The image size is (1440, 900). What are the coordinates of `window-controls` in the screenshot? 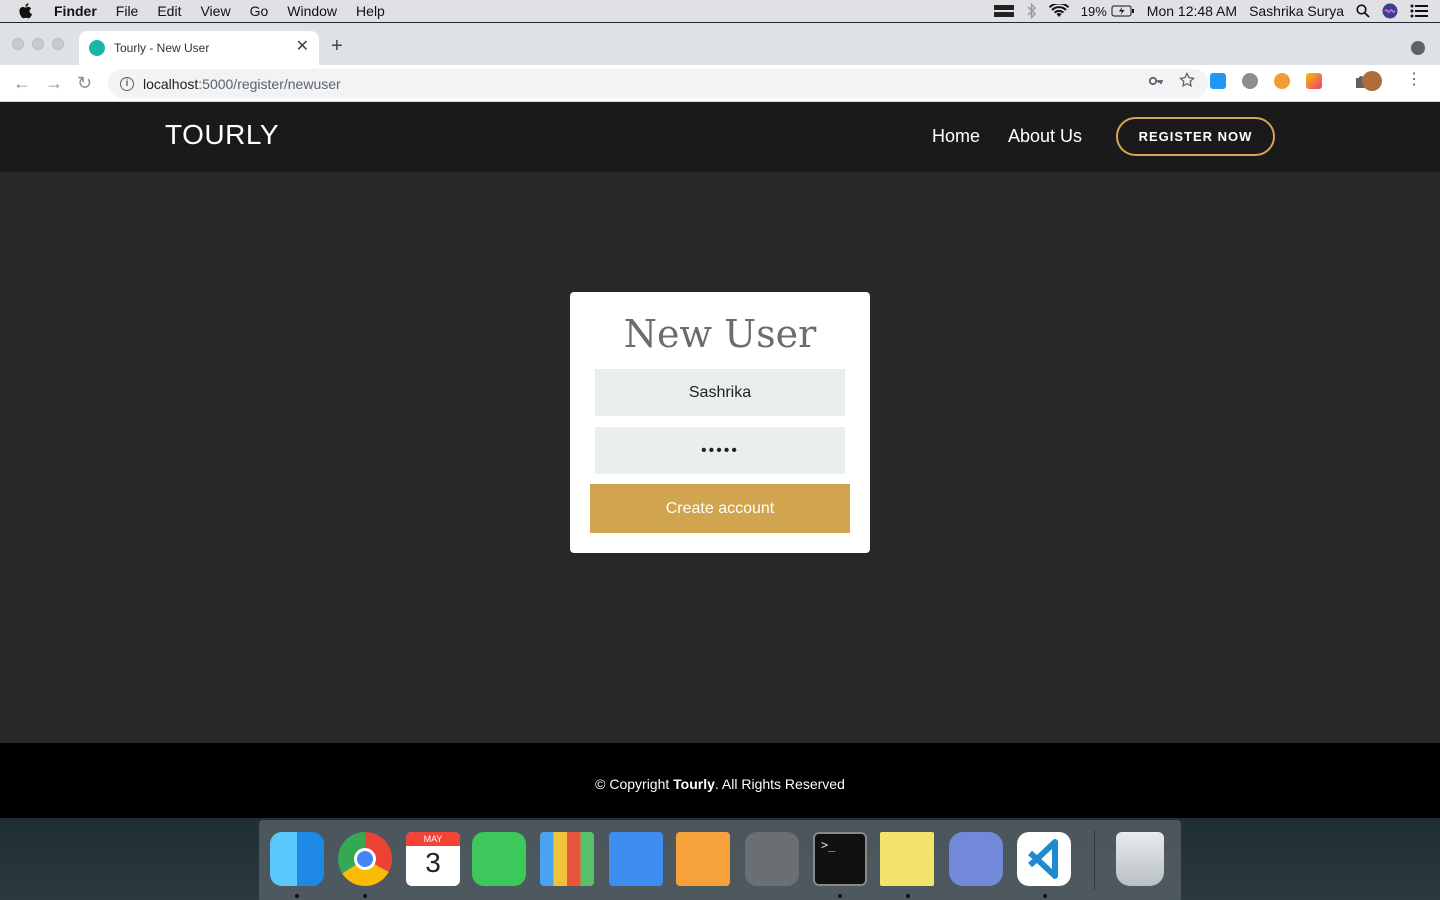 It's located at (42, 44).